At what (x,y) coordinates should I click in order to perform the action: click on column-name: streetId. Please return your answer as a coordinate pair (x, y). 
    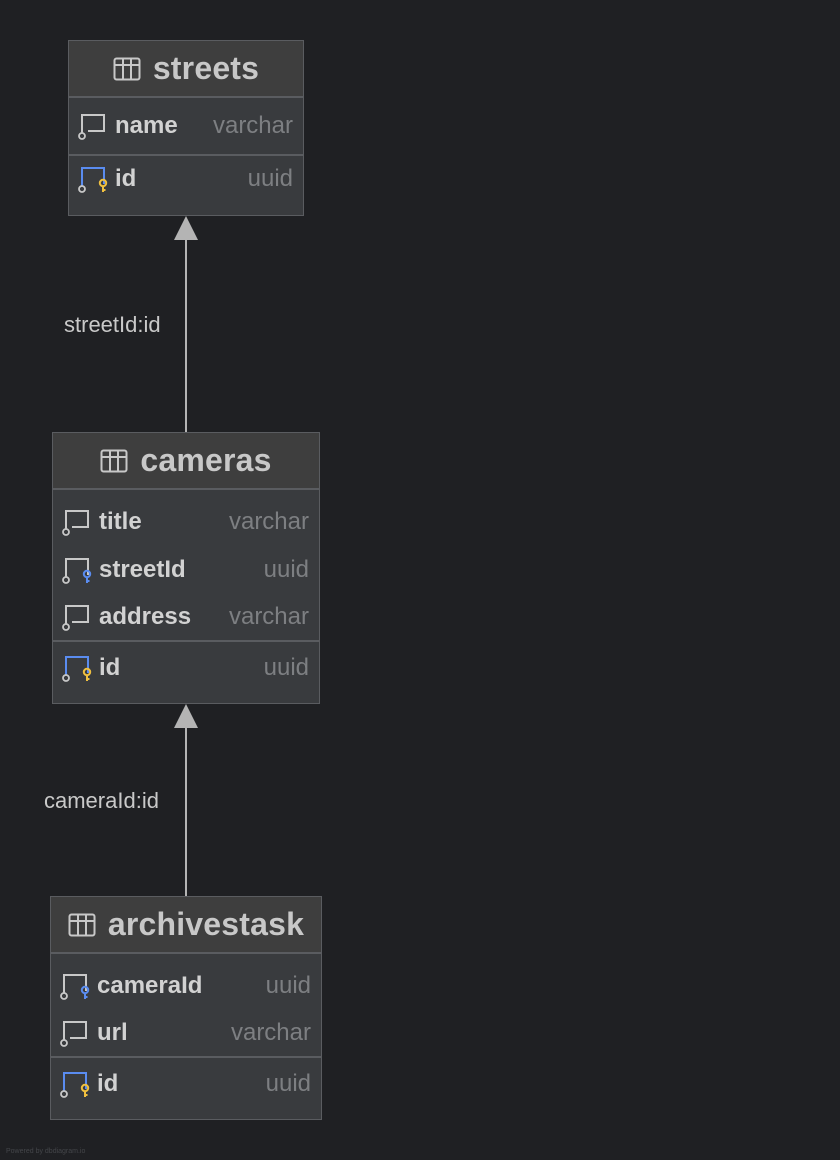
    Looking at the image, I should click on (142, 569).